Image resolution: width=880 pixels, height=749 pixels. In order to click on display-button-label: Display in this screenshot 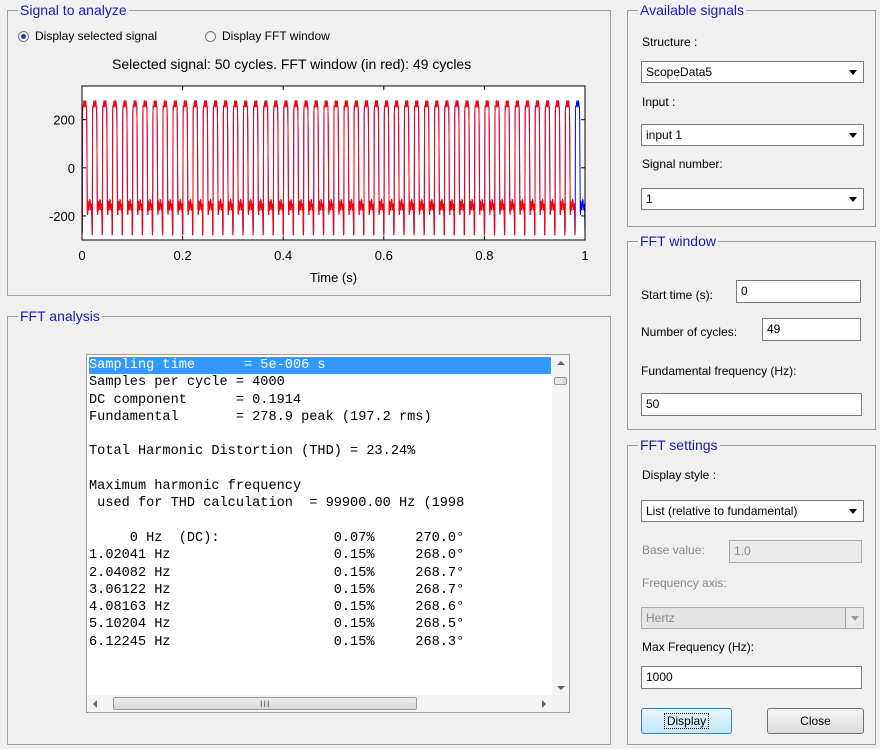, I will do `click(686, 721)`.